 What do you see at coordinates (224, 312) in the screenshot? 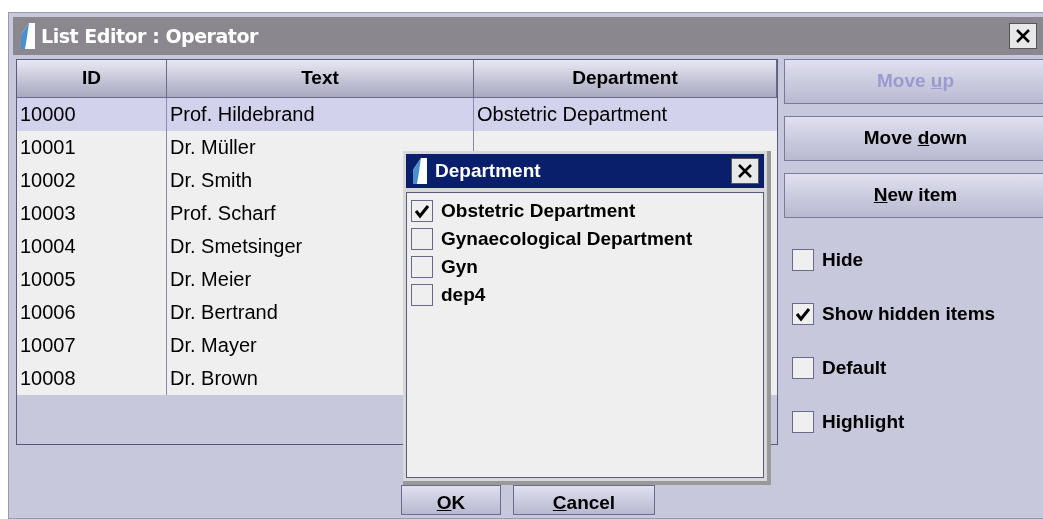
I see `table-cell: Dr. Bertrand` at bounding box center [224, 312].